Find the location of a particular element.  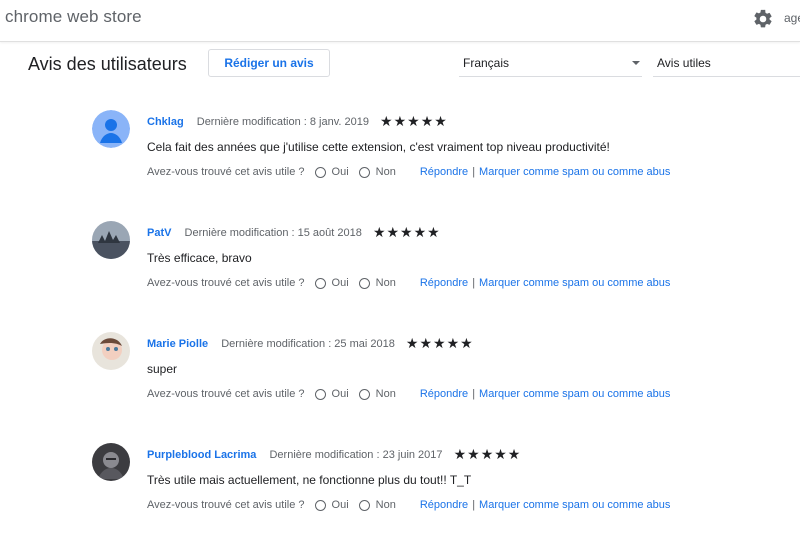

account-text: age is located at coordinates (792, 18).